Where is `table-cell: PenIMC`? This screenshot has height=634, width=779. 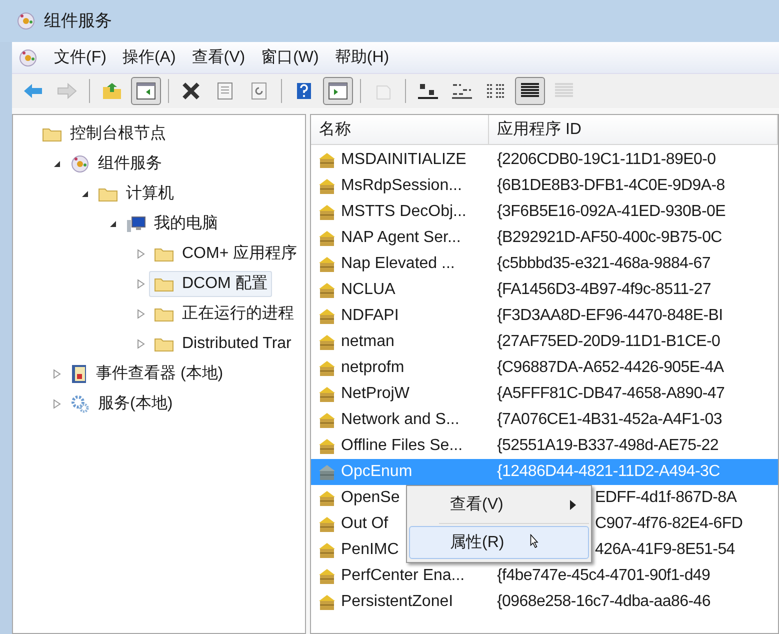 table-cell: PenIMC is located at coordinates (357, 550).